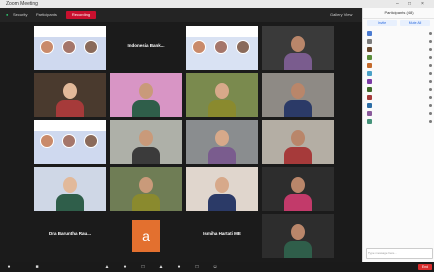  Describe the element at coordinates (222, 236) in the screenshot. I see `video-tile: Ismiha Hartati ME` at that location.